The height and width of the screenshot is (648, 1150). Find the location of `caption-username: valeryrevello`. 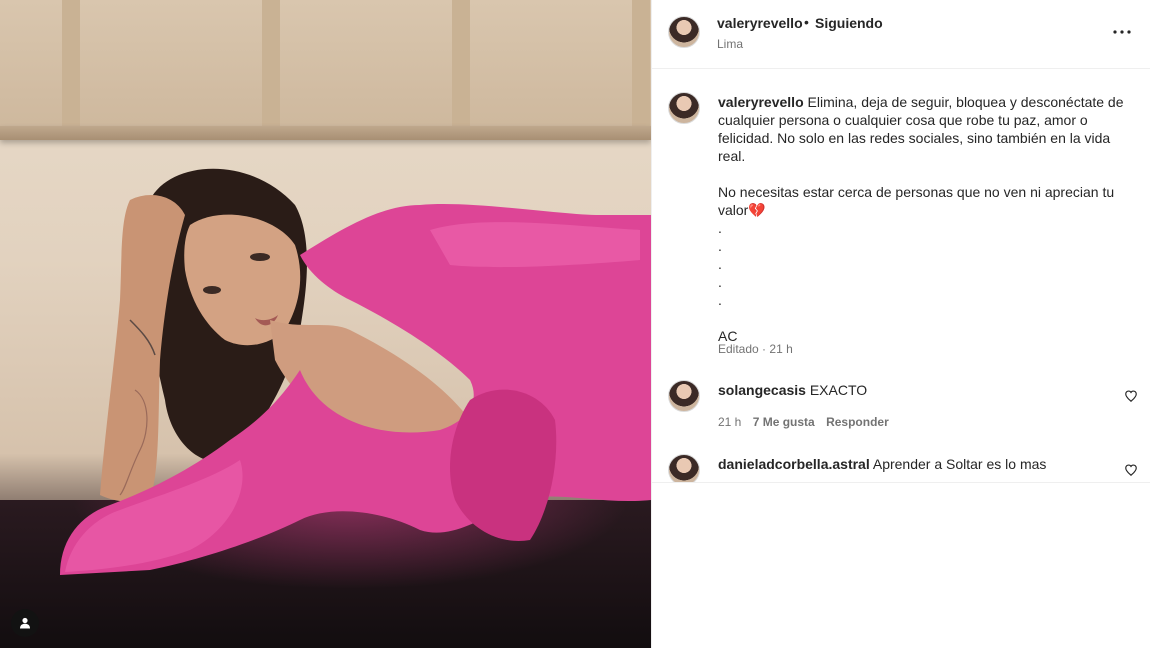

caption-username: valeryrevello is located at coordinates (761, 102).